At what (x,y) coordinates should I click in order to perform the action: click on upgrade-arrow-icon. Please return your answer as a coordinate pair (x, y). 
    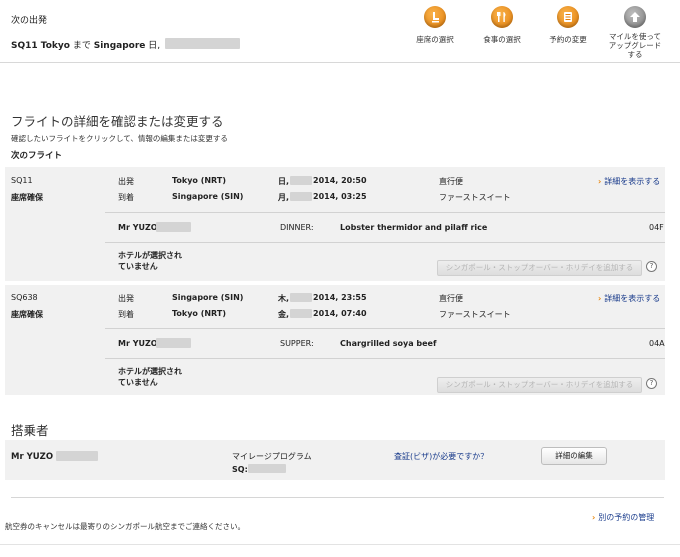
    Looking at the image, I should click on (635, 17).